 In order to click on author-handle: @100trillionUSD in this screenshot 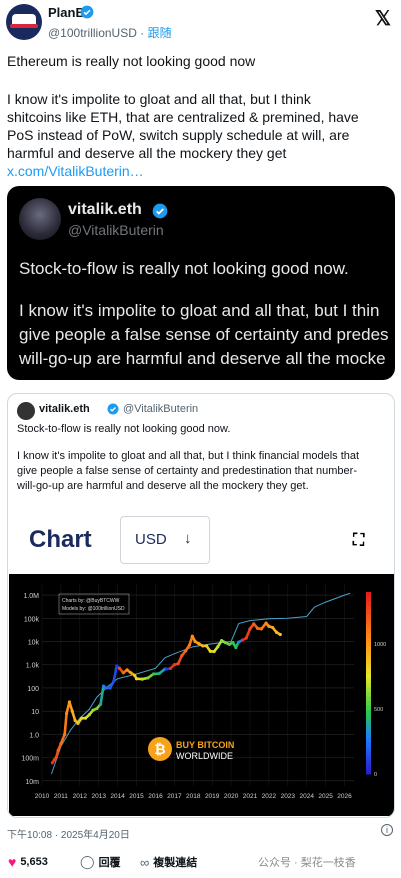, I will do `click(92, 33)`.